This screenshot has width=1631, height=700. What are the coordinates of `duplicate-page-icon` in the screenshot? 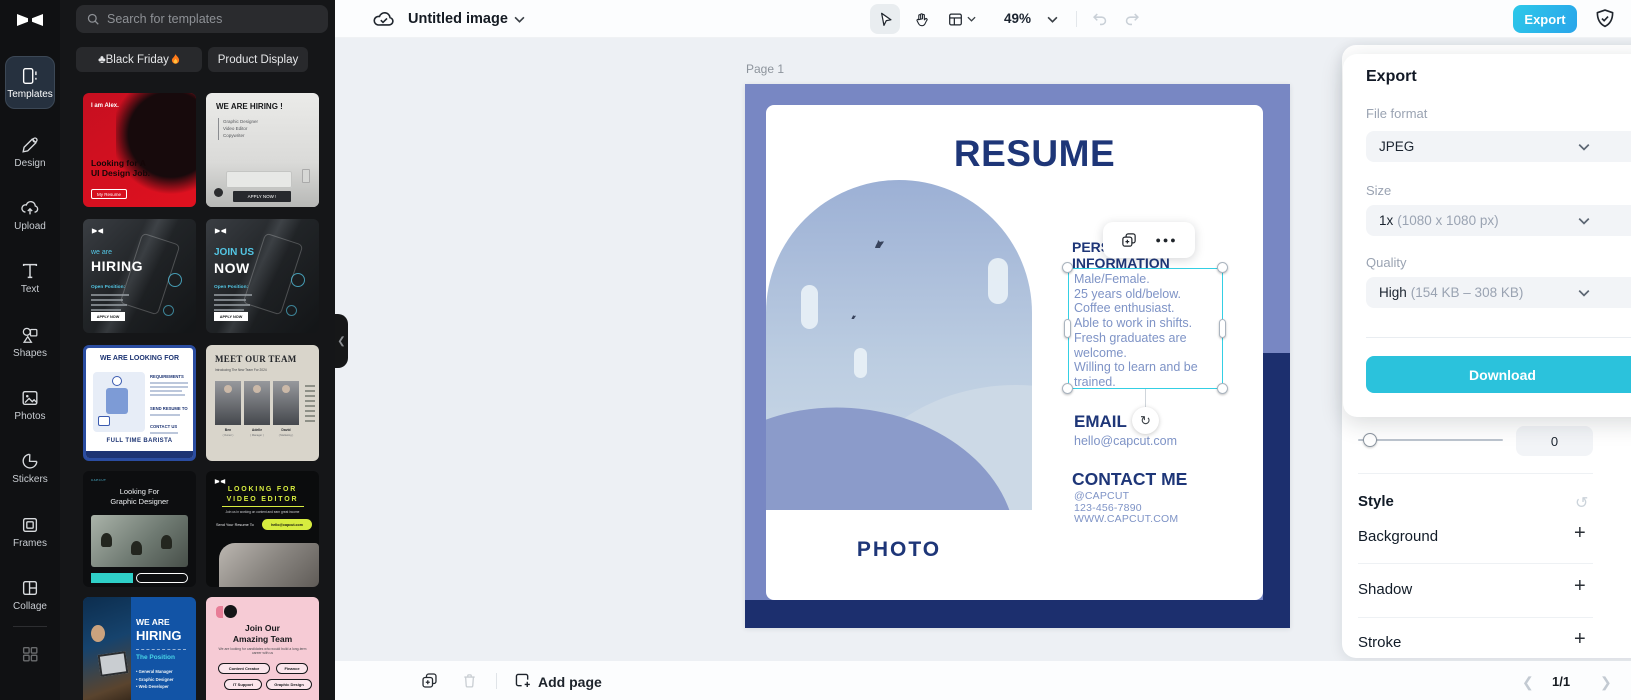 It's located at (429, 680).